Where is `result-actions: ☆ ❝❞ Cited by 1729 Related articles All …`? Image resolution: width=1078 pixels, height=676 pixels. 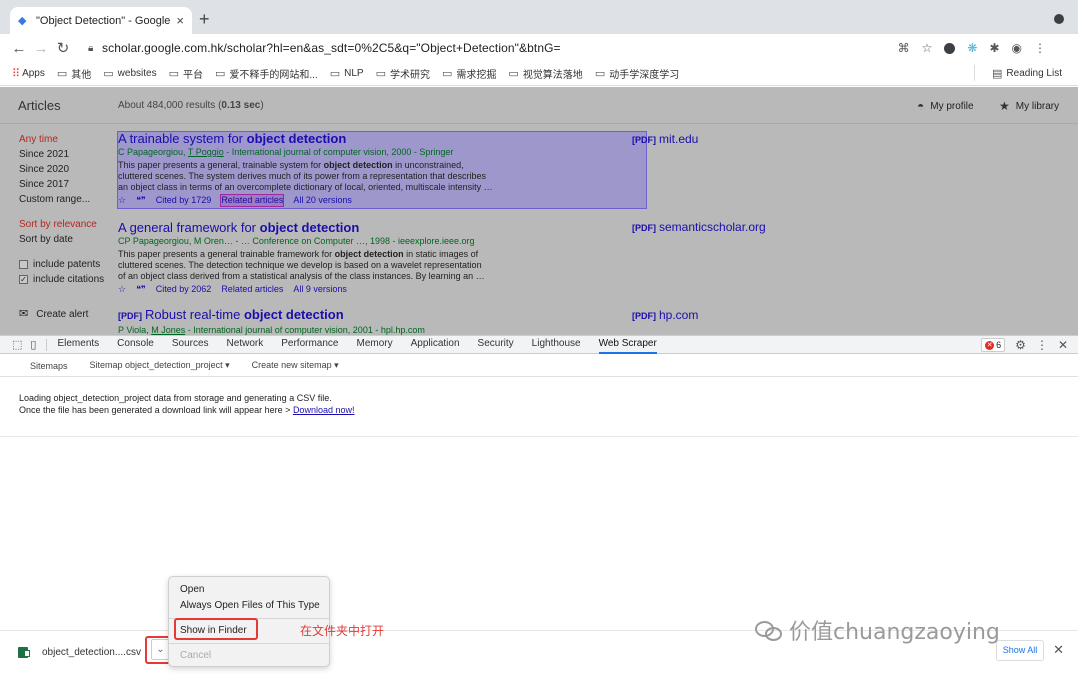 result-actions: ☆ ❝❞ Cited by 1729 Related articles All … is located at coordinates (378, 200).